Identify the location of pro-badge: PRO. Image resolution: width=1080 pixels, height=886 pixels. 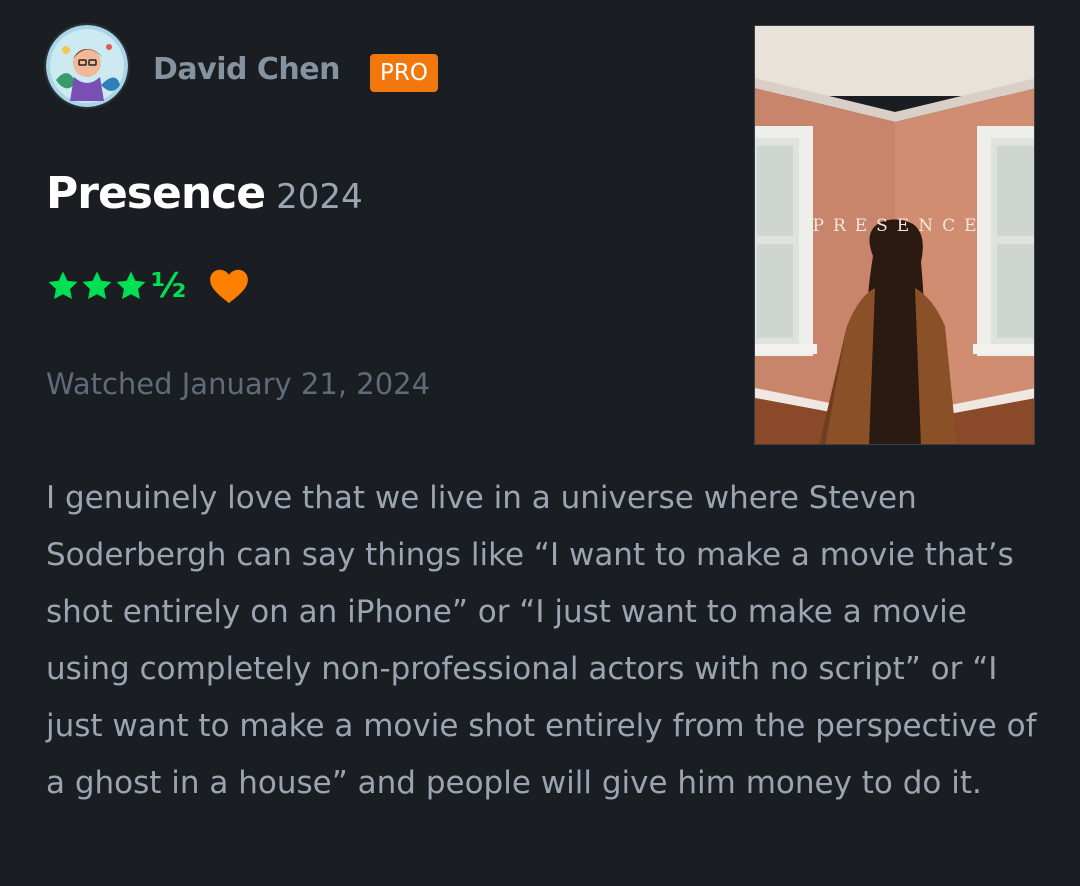
(404, 73).